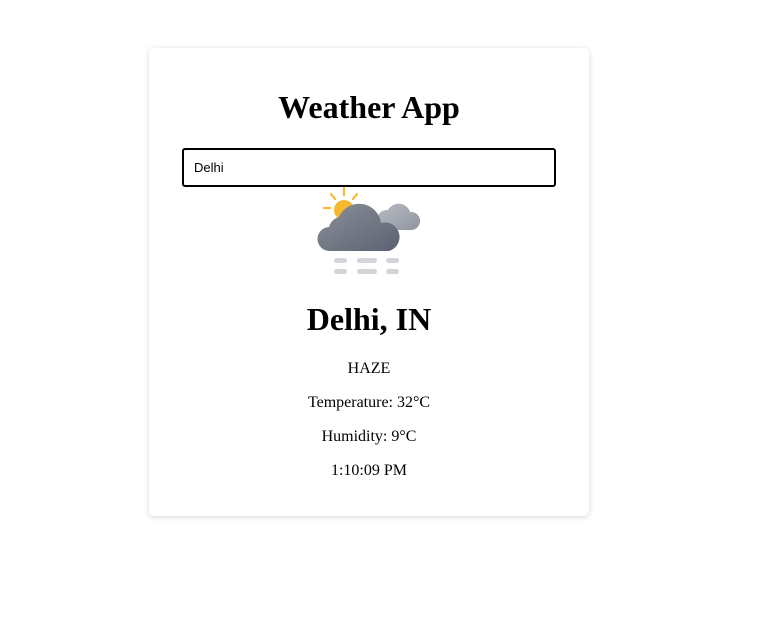 This screenshot has width=769, height=628. Describe the element at coordinates (369, 230) in the screenshot. I see `haze-cloud-icon` at that location.